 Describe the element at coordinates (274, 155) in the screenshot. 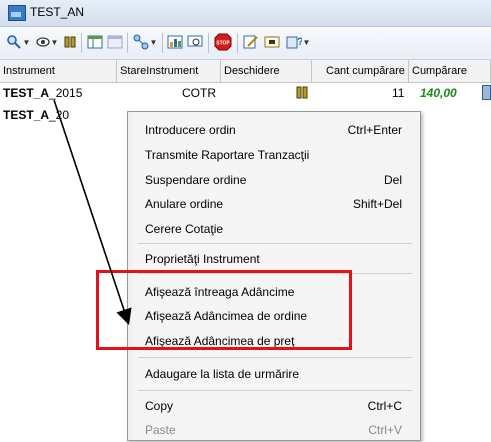

I see `menu-item-transmite-raportare: Transmite Raportare Tranzacţii` at that location.